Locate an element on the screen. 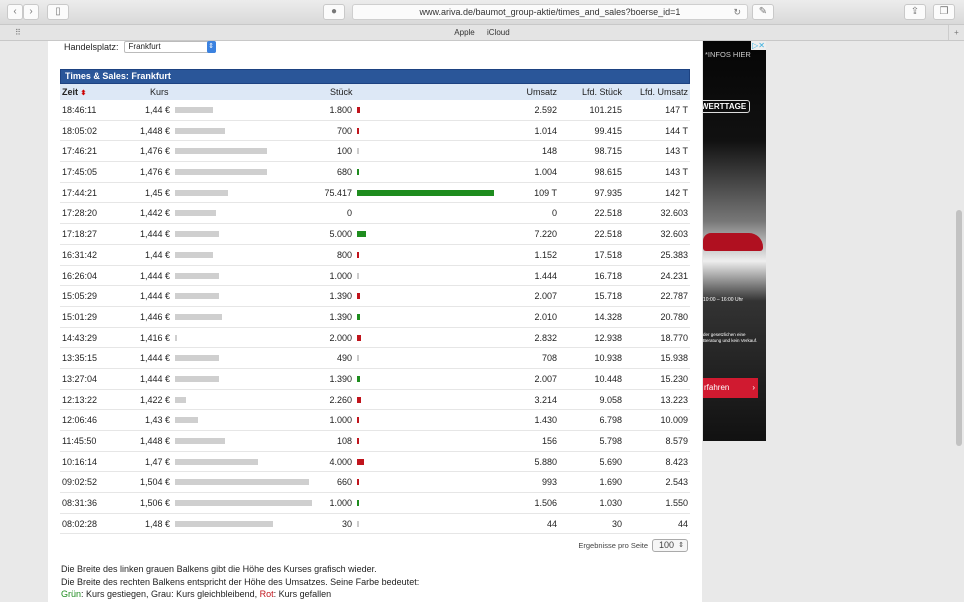 Image resolution: width=964 pixels, height=602 pixels. cell-umsatz: 148 is located at coordinates (549, 151).